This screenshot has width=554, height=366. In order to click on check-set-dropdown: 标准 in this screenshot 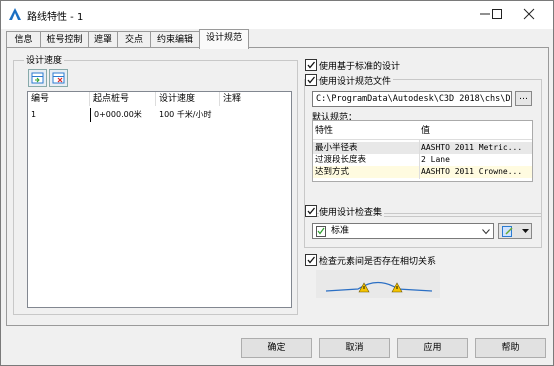, I will do `click(403, 231)`.